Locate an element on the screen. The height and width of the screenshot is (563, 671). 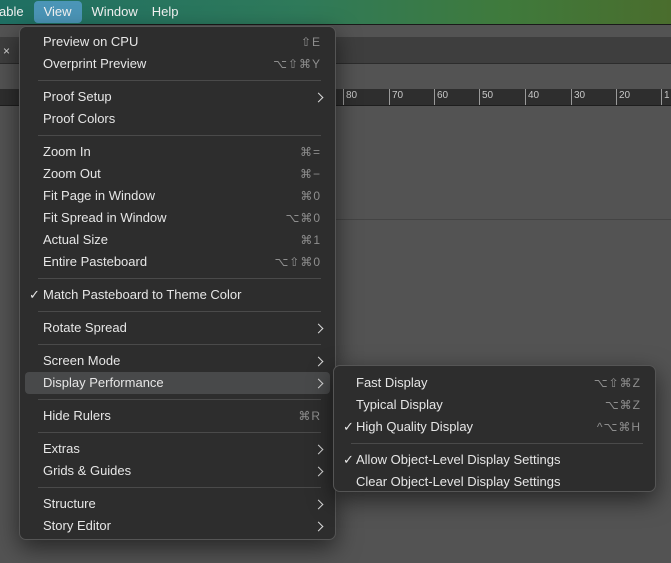
menubar-item-help: Help is located at coordinates (165, 12).